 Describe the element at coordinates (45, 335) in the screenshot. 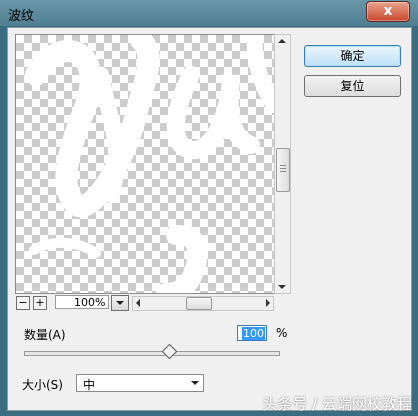

I see `amount-label: 数量(A)` at that location.